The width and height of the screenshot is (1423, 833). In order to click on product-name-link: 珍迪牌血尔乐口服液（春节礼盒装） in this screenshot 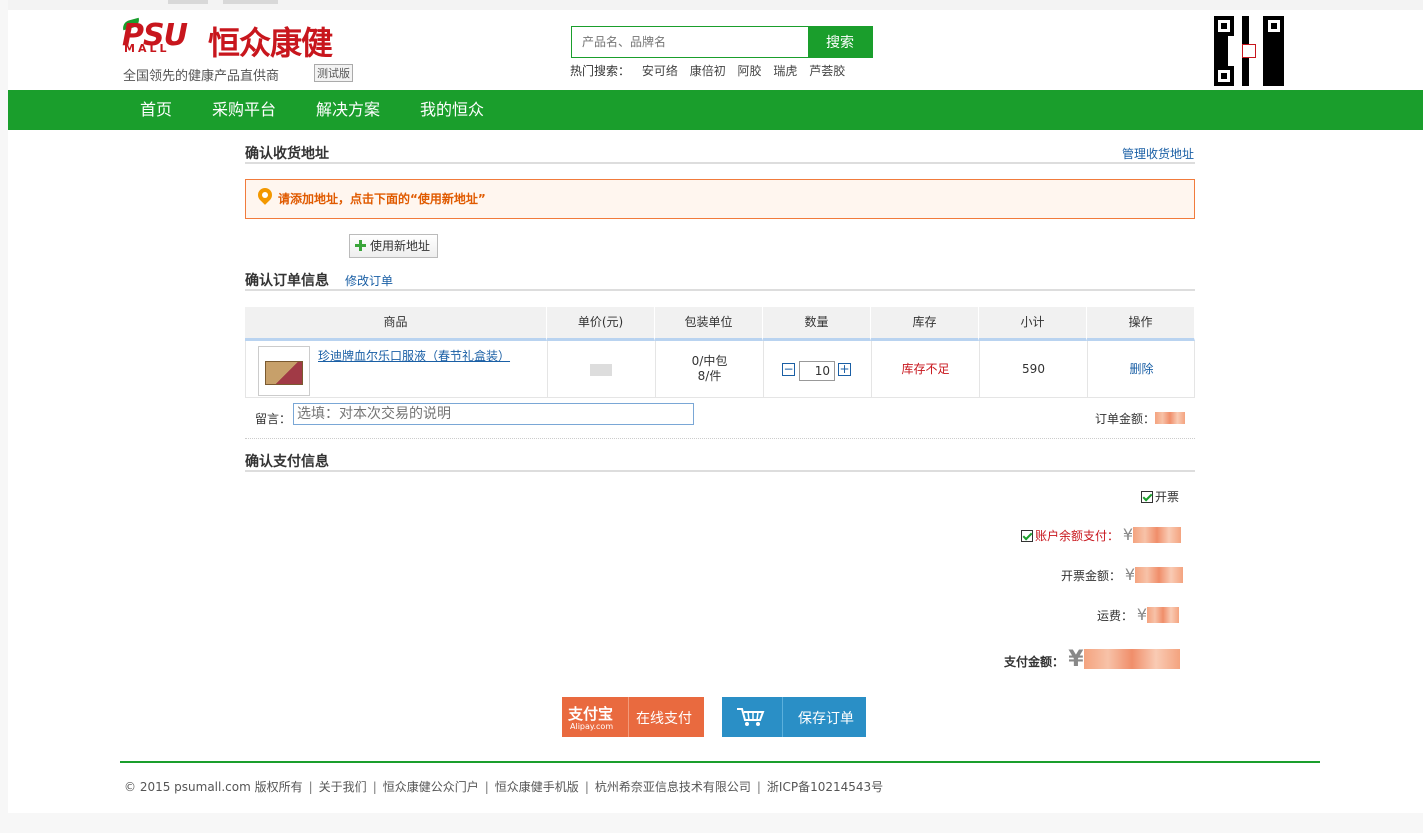, I will do `click(414, 355)`.